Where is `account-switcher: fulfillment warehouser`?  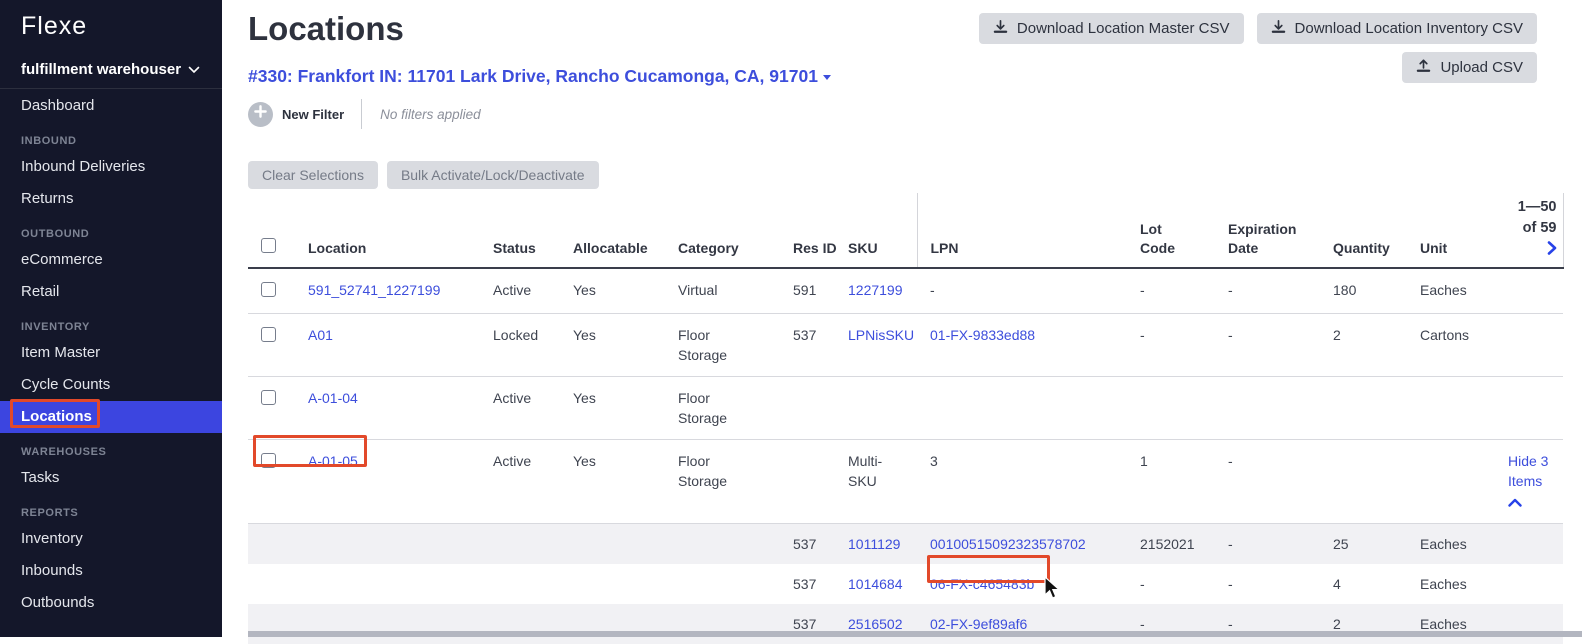 account-switcher: fulfillment warehouser is located at coordinates (111, 70).